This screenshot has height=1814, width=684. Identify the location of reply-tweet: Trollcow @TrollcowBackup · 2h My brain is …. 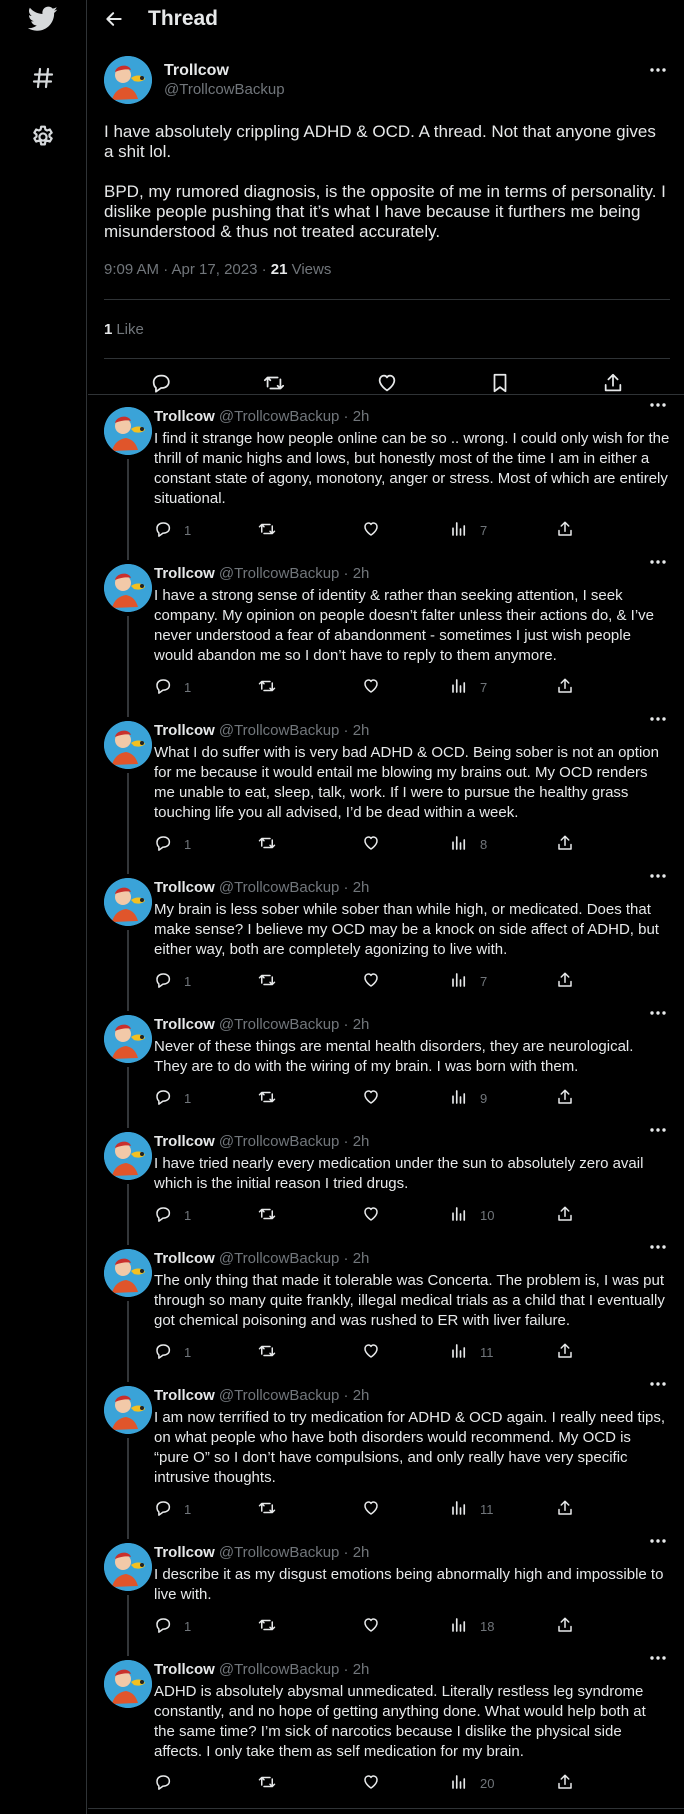
(386, 938).